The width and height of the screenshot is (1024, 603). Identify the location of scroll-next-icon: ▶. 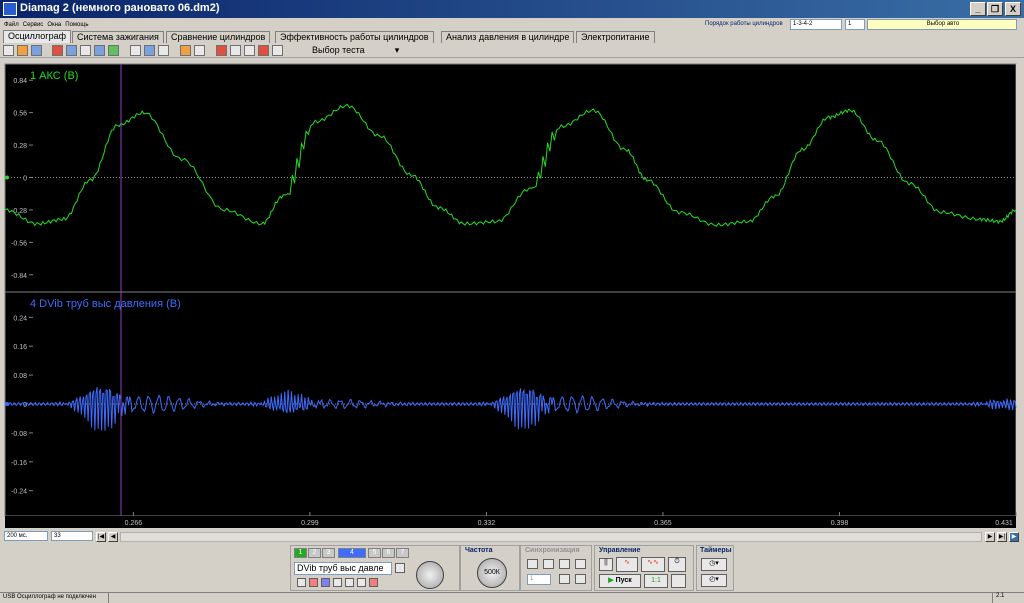
(990, 537).